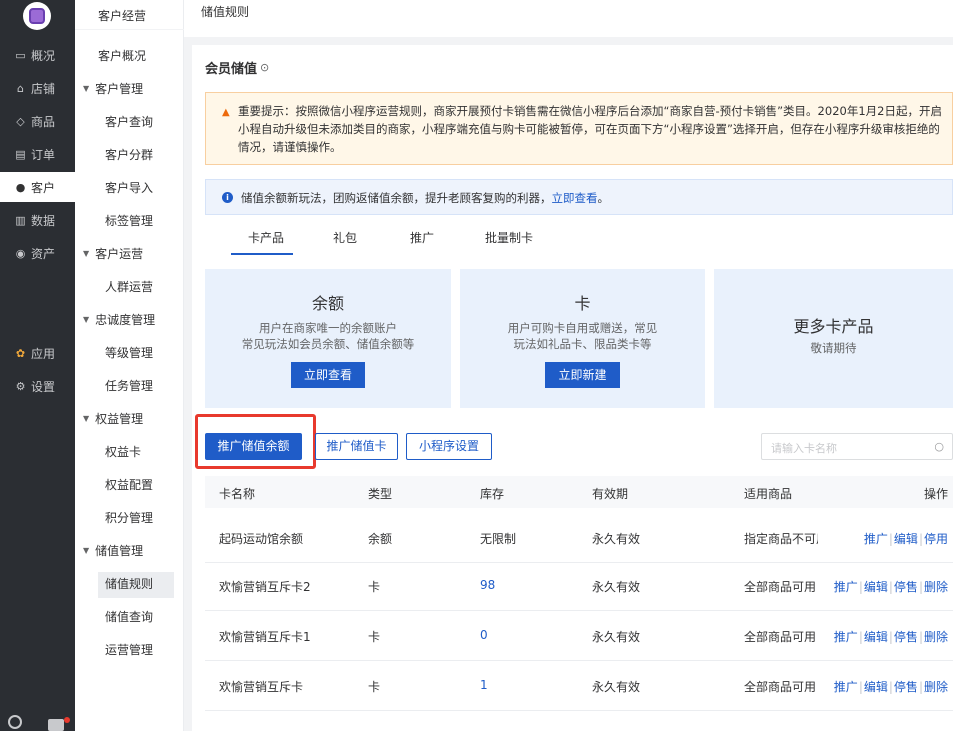  Describe the element at coordinates (227, 197) in the screenshot. I see `info-icon: i` at that location.